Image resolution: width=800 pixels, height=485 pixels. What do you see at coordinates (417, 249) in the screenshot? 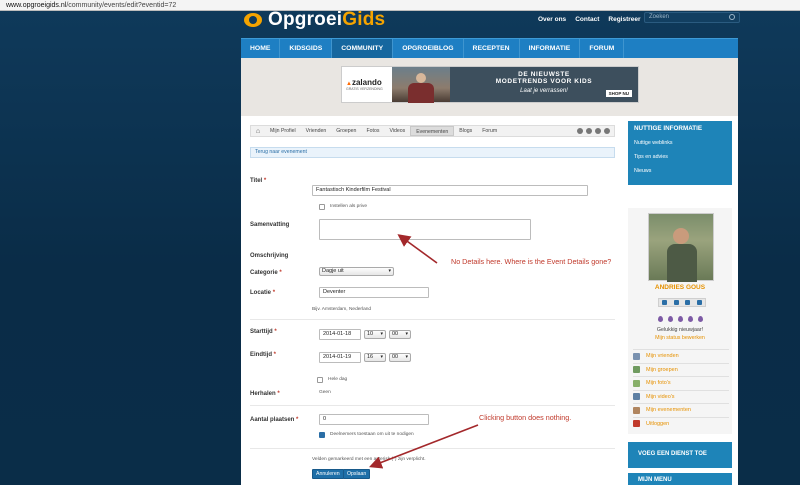
I see `arrow-to-summary` at bounding box center [417, 249].